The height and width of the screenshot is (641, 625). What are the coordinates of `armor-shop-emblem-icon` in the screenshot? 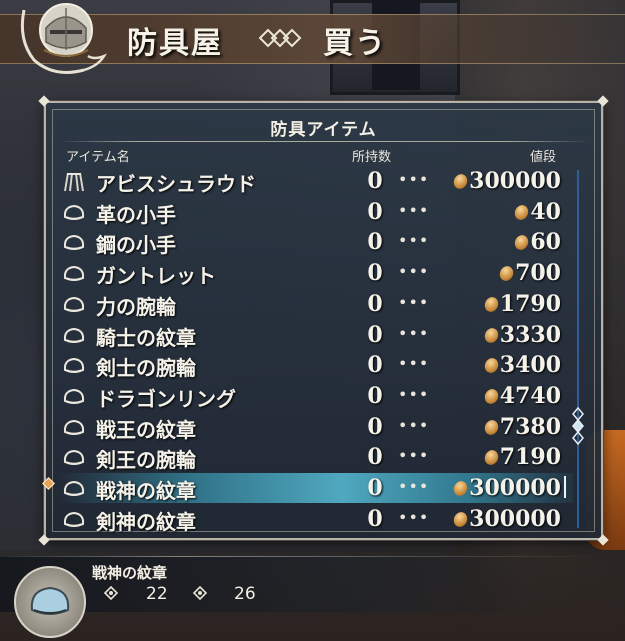 It's located at (63, 38).